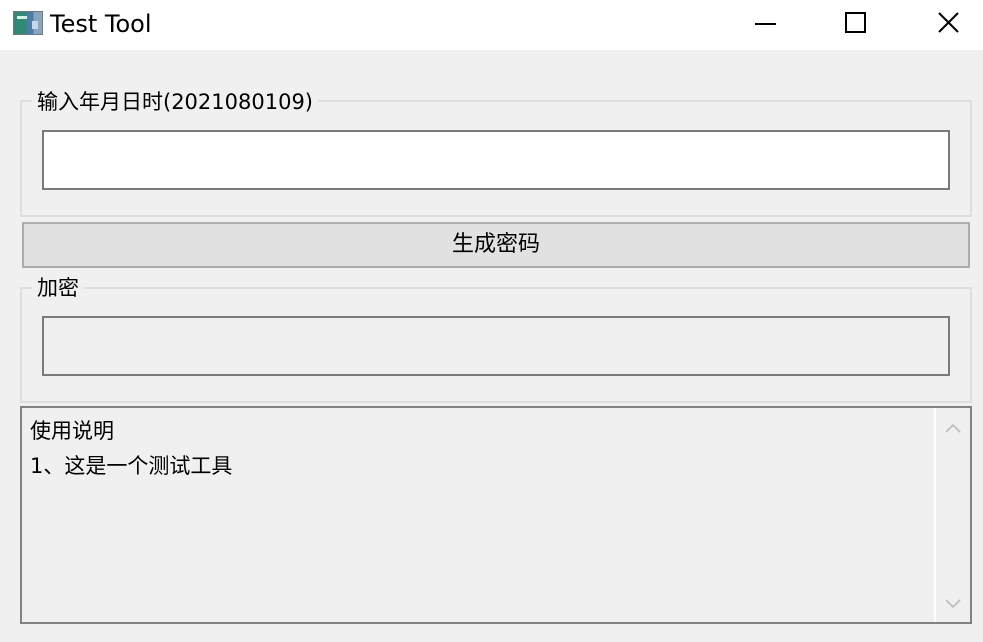 This screenshot has height=642, width=983. I want to click on minimize-icon, so click(765, 24).